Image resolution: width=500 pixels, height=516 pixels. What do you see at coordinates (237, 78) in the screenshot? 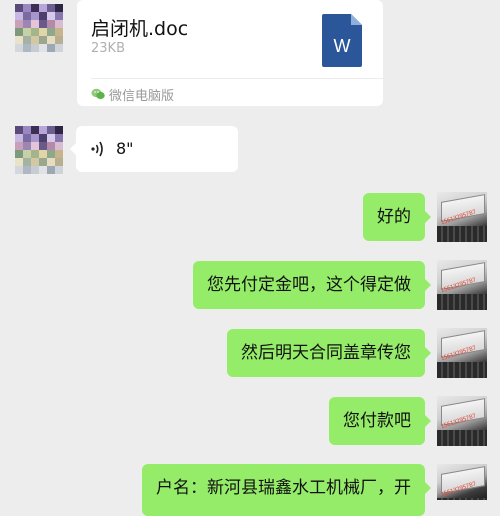
I see `divider` at bounding box center [237, 78].